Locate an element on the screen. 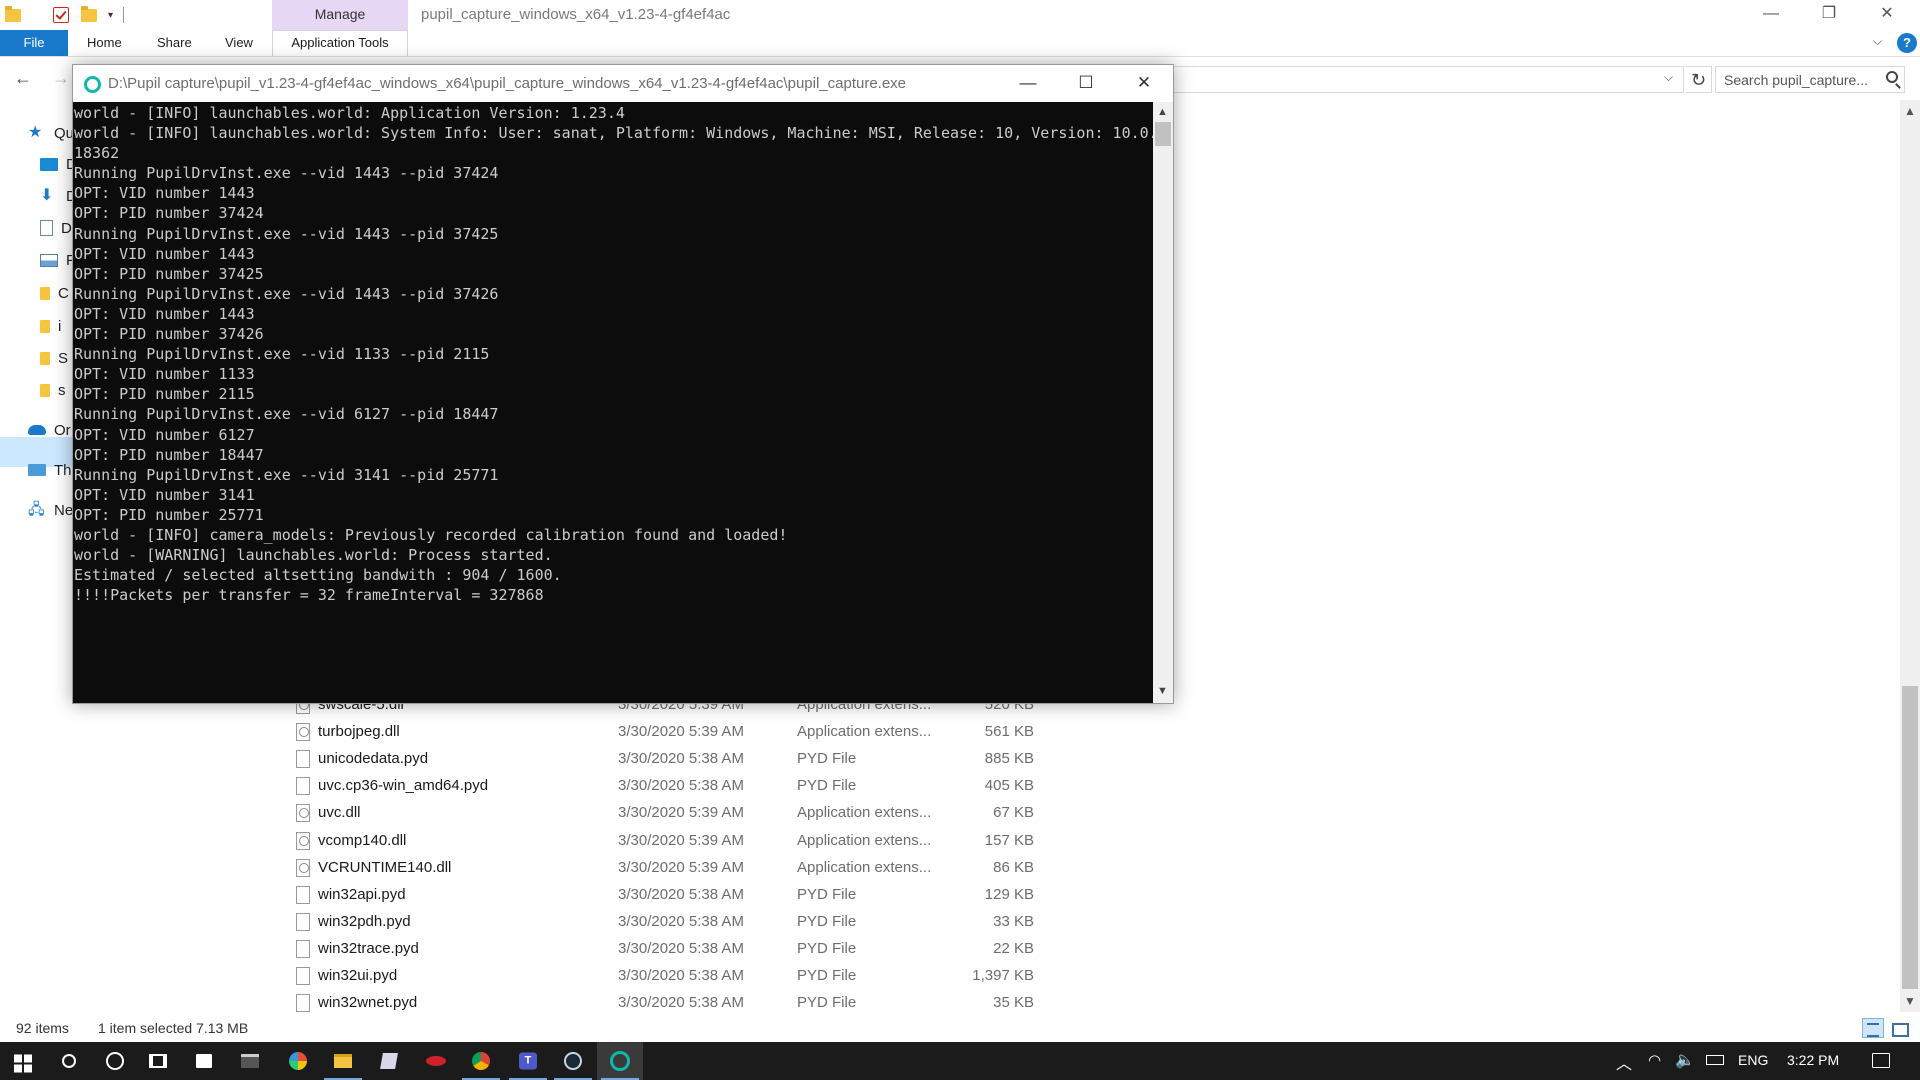  console-line: OPT: PID number 25771 is located at coordinates (169, 514).